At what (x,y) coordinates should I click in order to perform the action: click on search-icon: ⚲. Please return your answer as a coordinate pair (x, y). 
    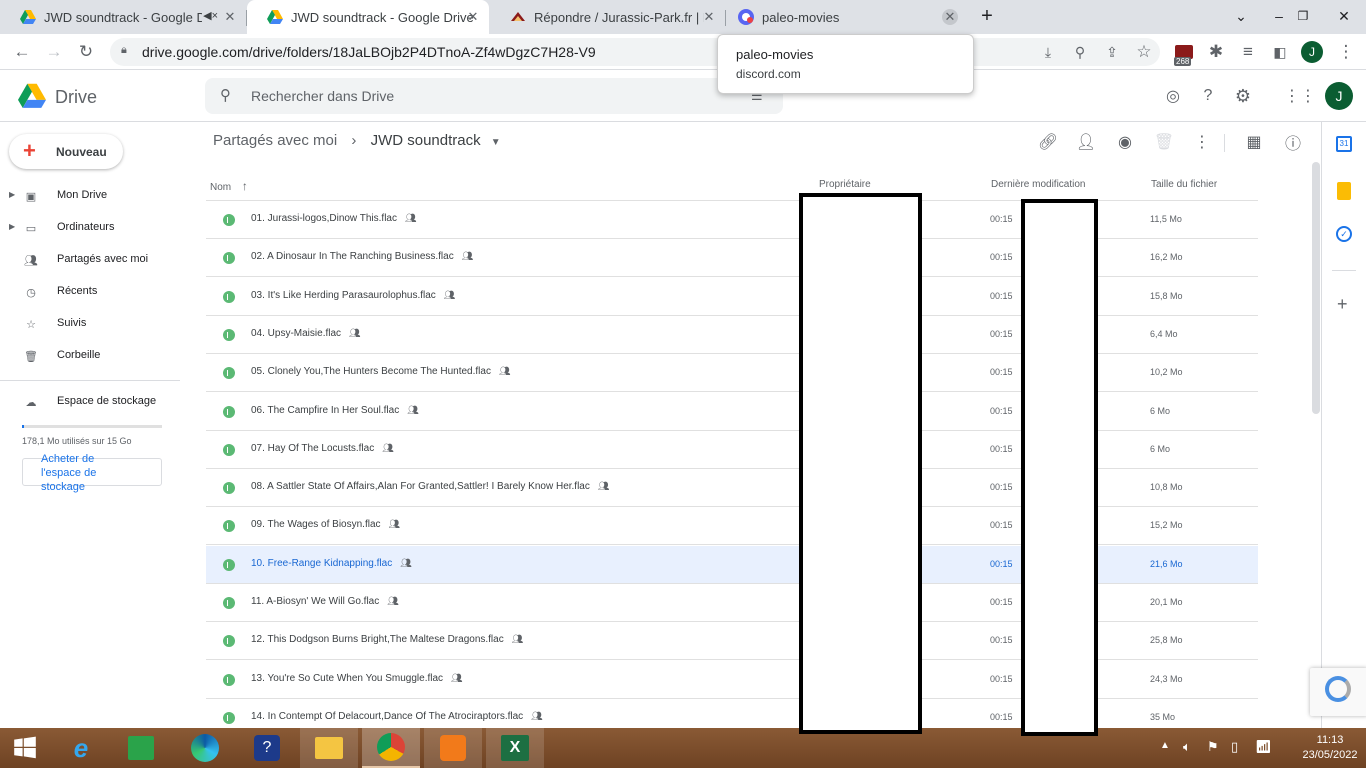
    Looking at the image, I should click on (225, 95).